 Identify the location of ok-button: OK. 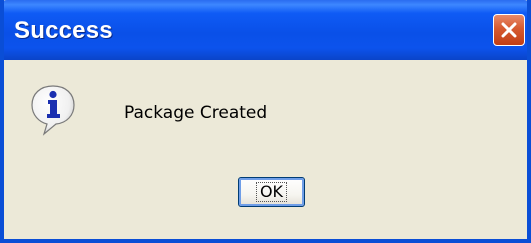
(271, 192).